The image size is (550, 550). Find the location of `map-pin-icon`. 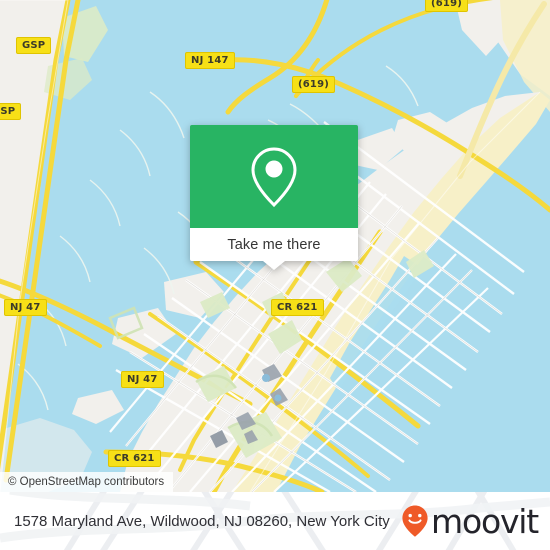

map-pin-icon is located at coordinates (274, 176).